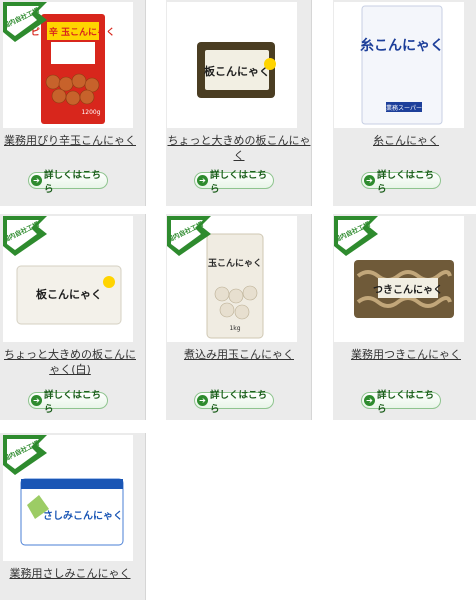 The width and height of the screenshot is (476, 600). I want to click on product-name-link: ちょっと大きめの板こんにゃく, so click(239, 148).